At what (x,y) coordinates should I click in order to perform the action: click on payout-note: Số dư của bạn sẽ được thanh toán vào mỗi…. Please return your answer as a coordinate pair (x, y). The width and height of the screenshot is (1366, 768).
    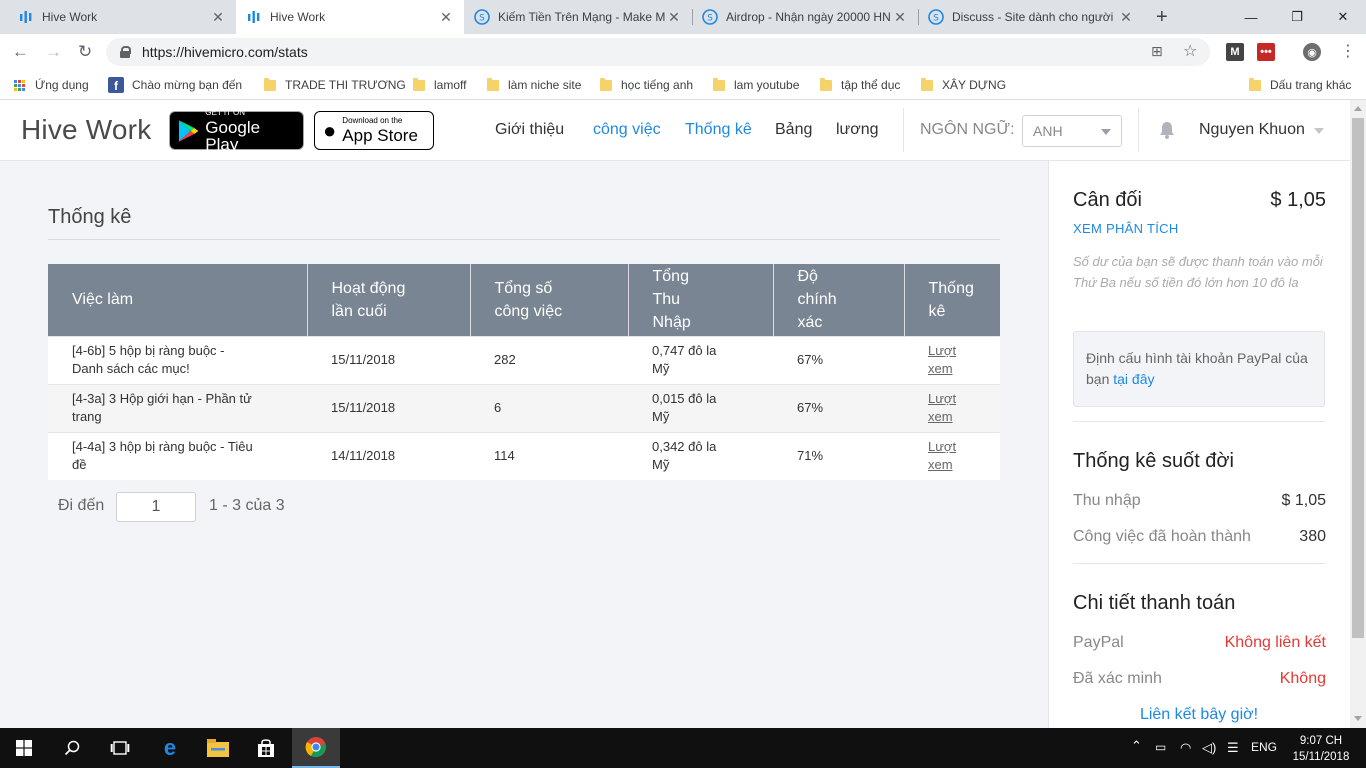
    Looking at the image, I should click on (1198, 272).